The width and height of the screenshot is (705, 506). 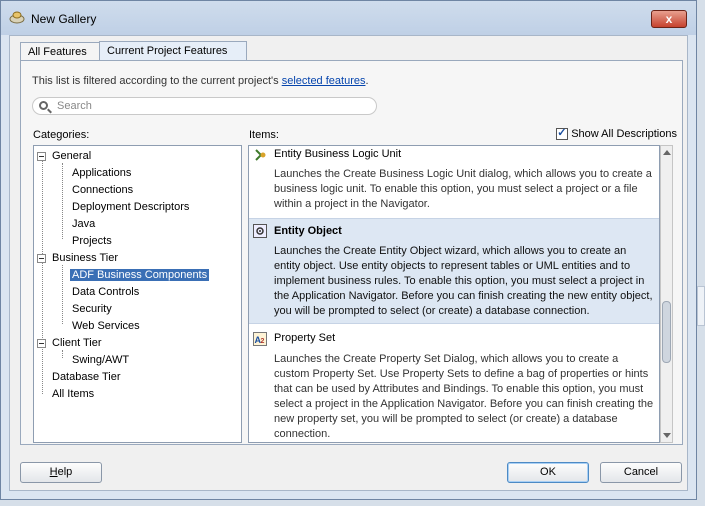 I want to click on help-mnemonic: H, so click(x=53, y=472).